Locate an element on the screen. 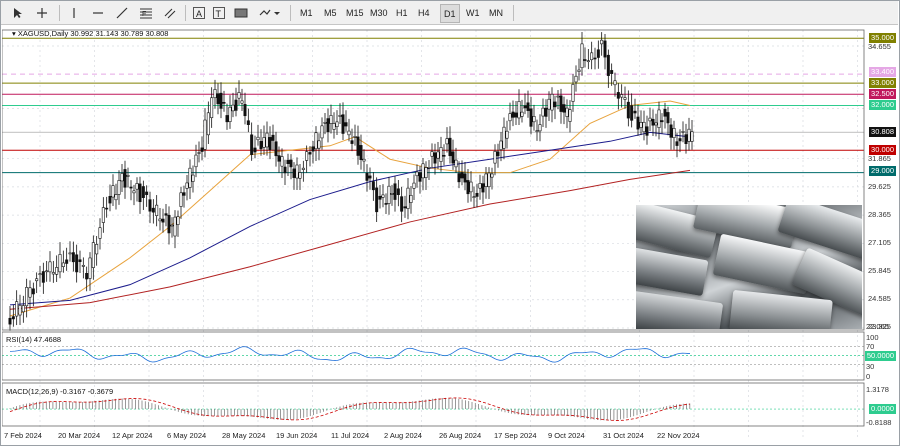 Image resolution: width=900 pixels, height=446 pixels. date-label: 11 Jul 2024 is located at coordinates (350, 435).